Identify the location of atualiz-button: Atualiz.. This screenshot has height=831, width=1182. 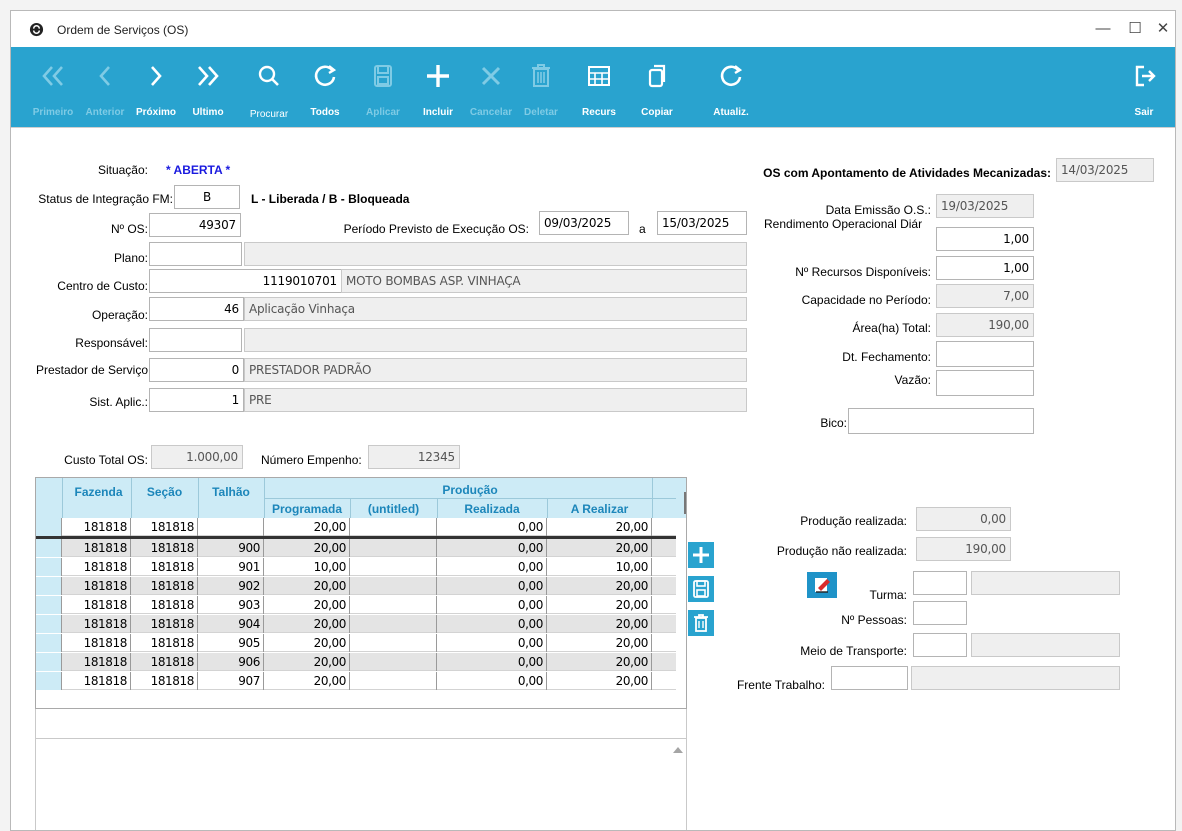
(731, 87).